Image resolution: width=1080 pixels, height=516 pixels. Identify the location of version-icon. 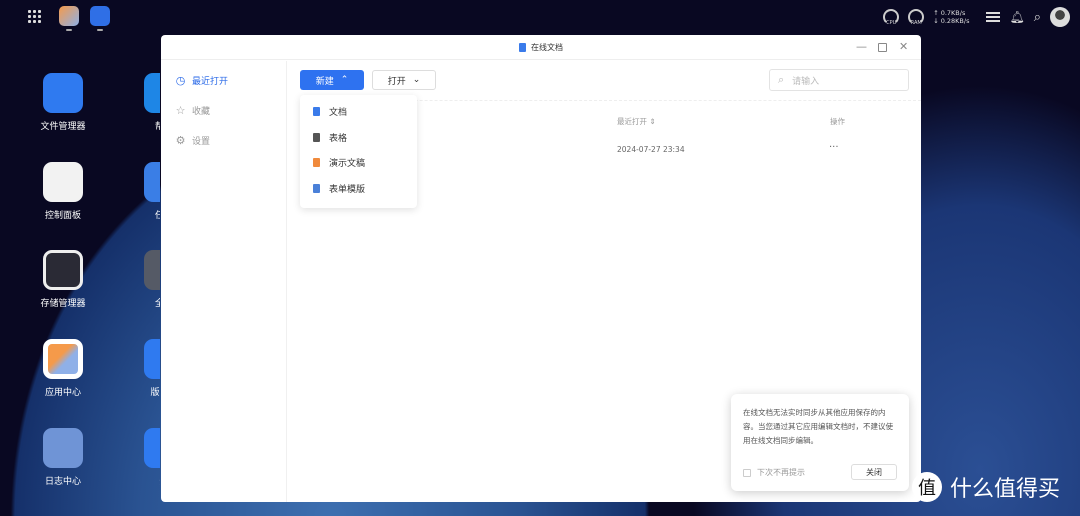
(152, 359).